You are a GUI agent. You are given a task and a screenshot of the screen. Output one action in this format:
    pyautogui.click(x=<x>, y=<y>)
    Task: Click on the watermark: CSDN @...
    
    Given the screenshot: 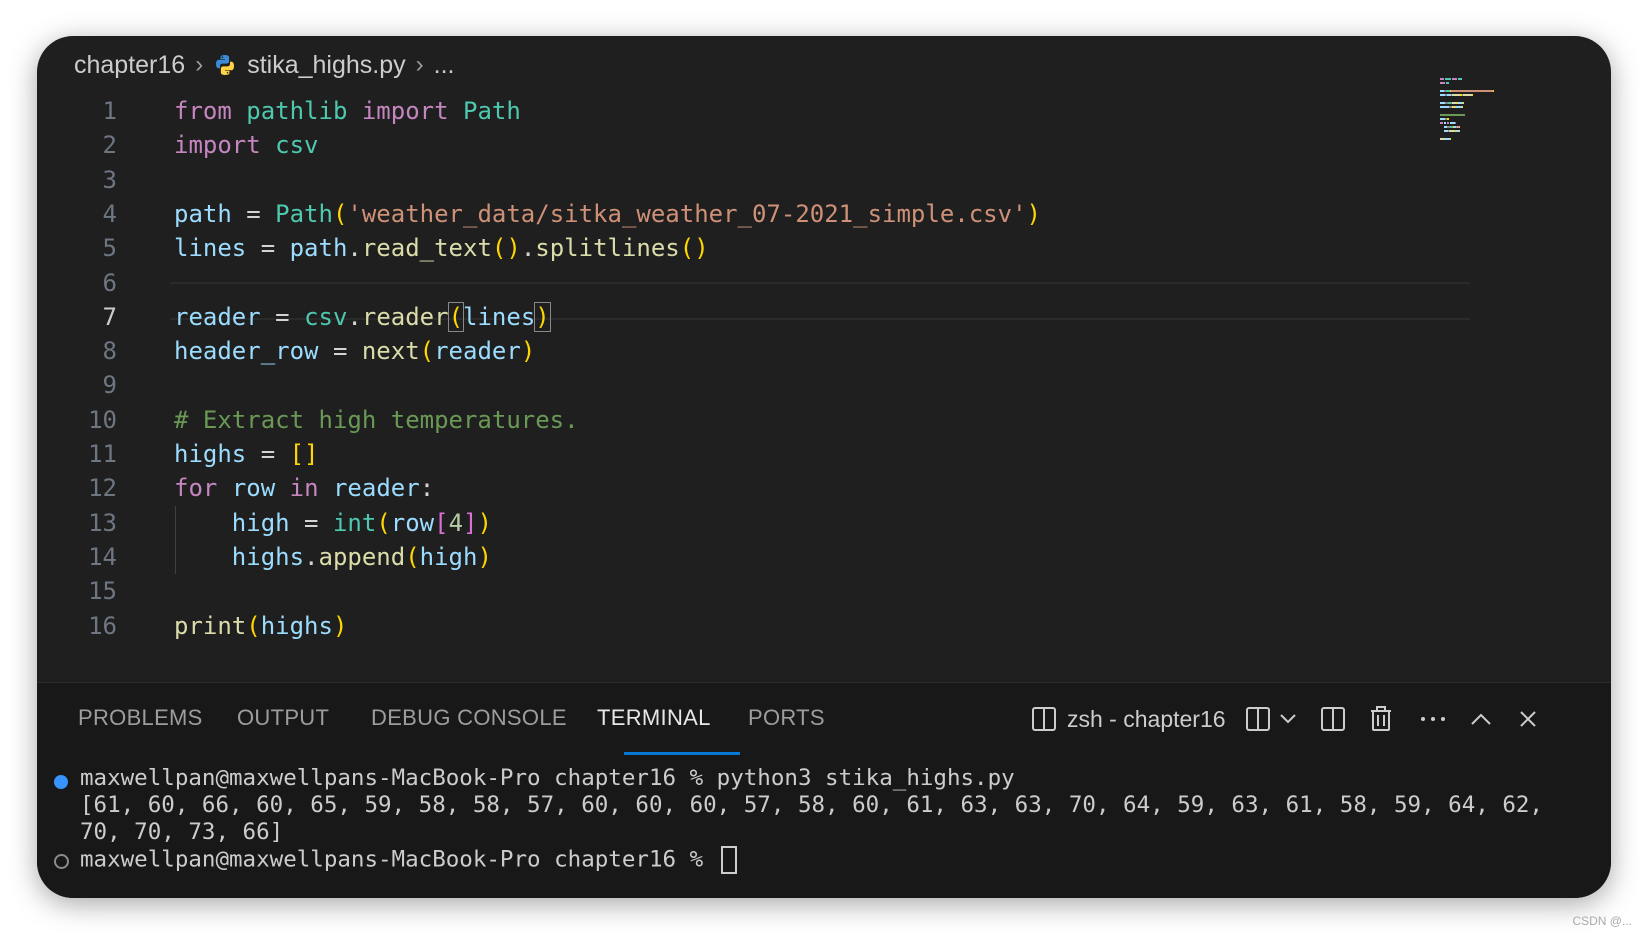 What is the action you would take?
    pyautogui.click(x=1602, y=921)
    